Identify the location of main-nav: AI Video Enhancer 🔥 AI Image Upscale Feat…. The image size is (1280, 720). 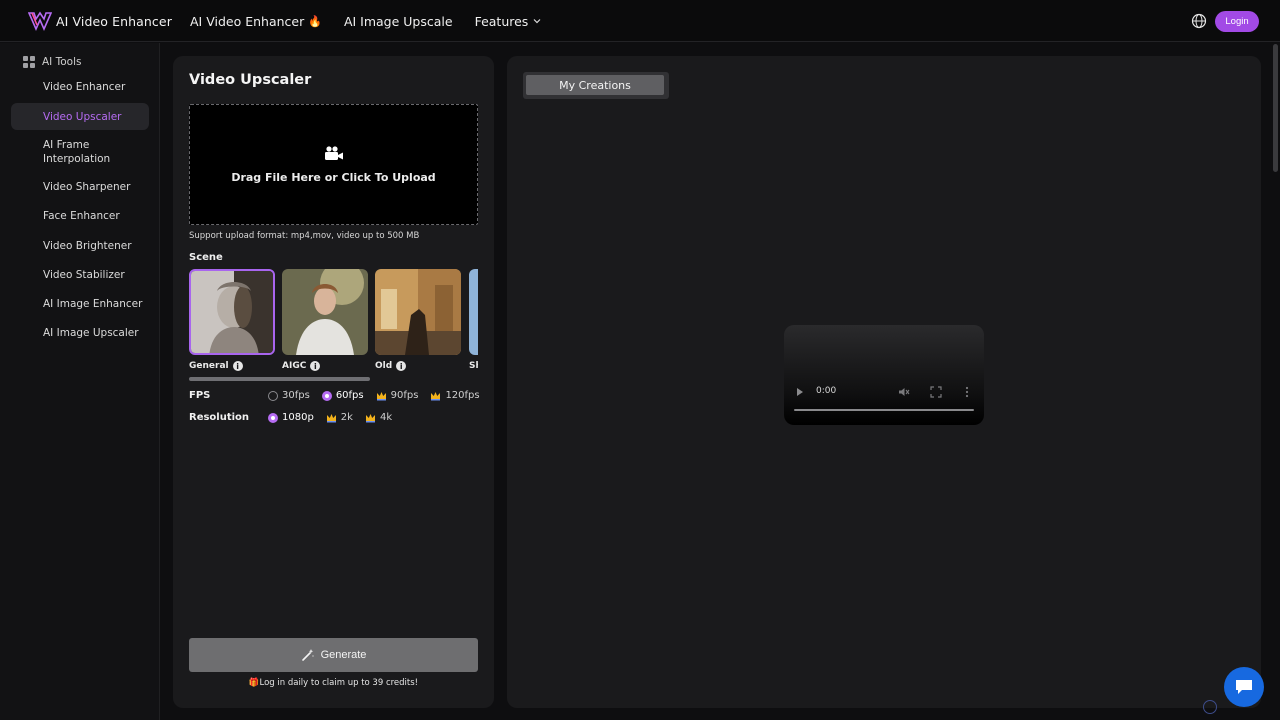
(366, 21).